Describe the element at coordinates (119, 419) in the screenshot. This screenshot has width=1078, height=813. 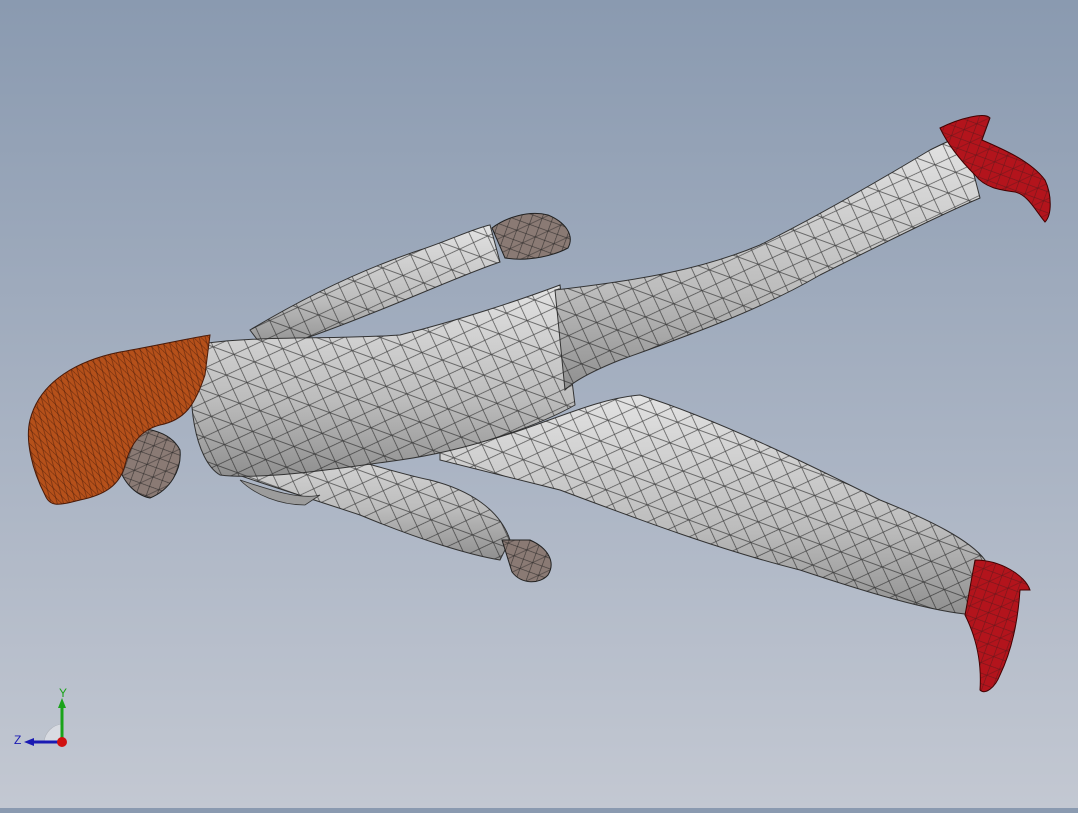
I see `head` at that location.